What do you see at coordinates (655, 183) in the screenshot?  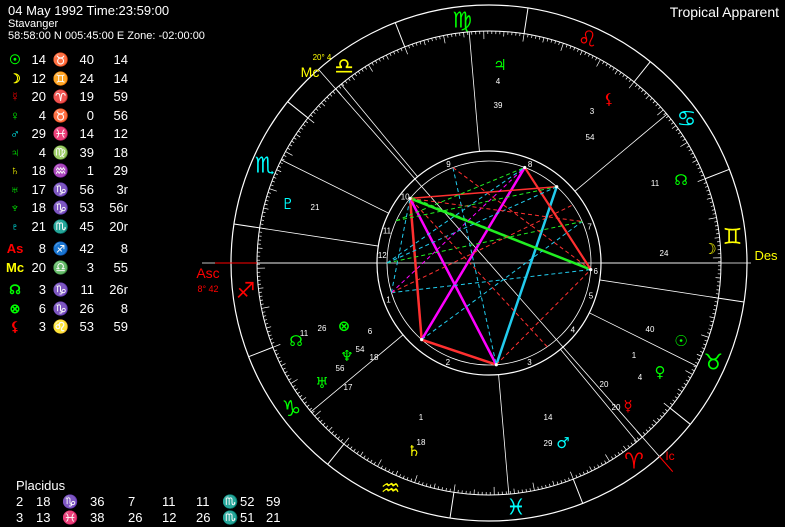 I see `wheel-planet-degree: 11` at bounding box center [655, 183].